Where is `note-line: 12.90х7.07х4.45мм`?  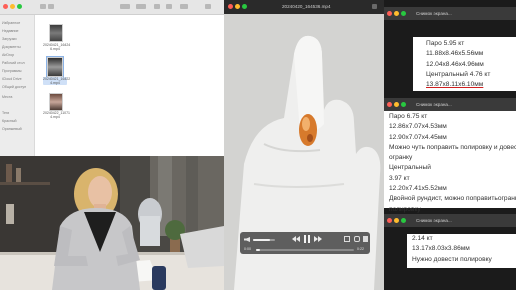 note-line: 12.90х7.07х4.45мм is located at coordinates (418, 137).